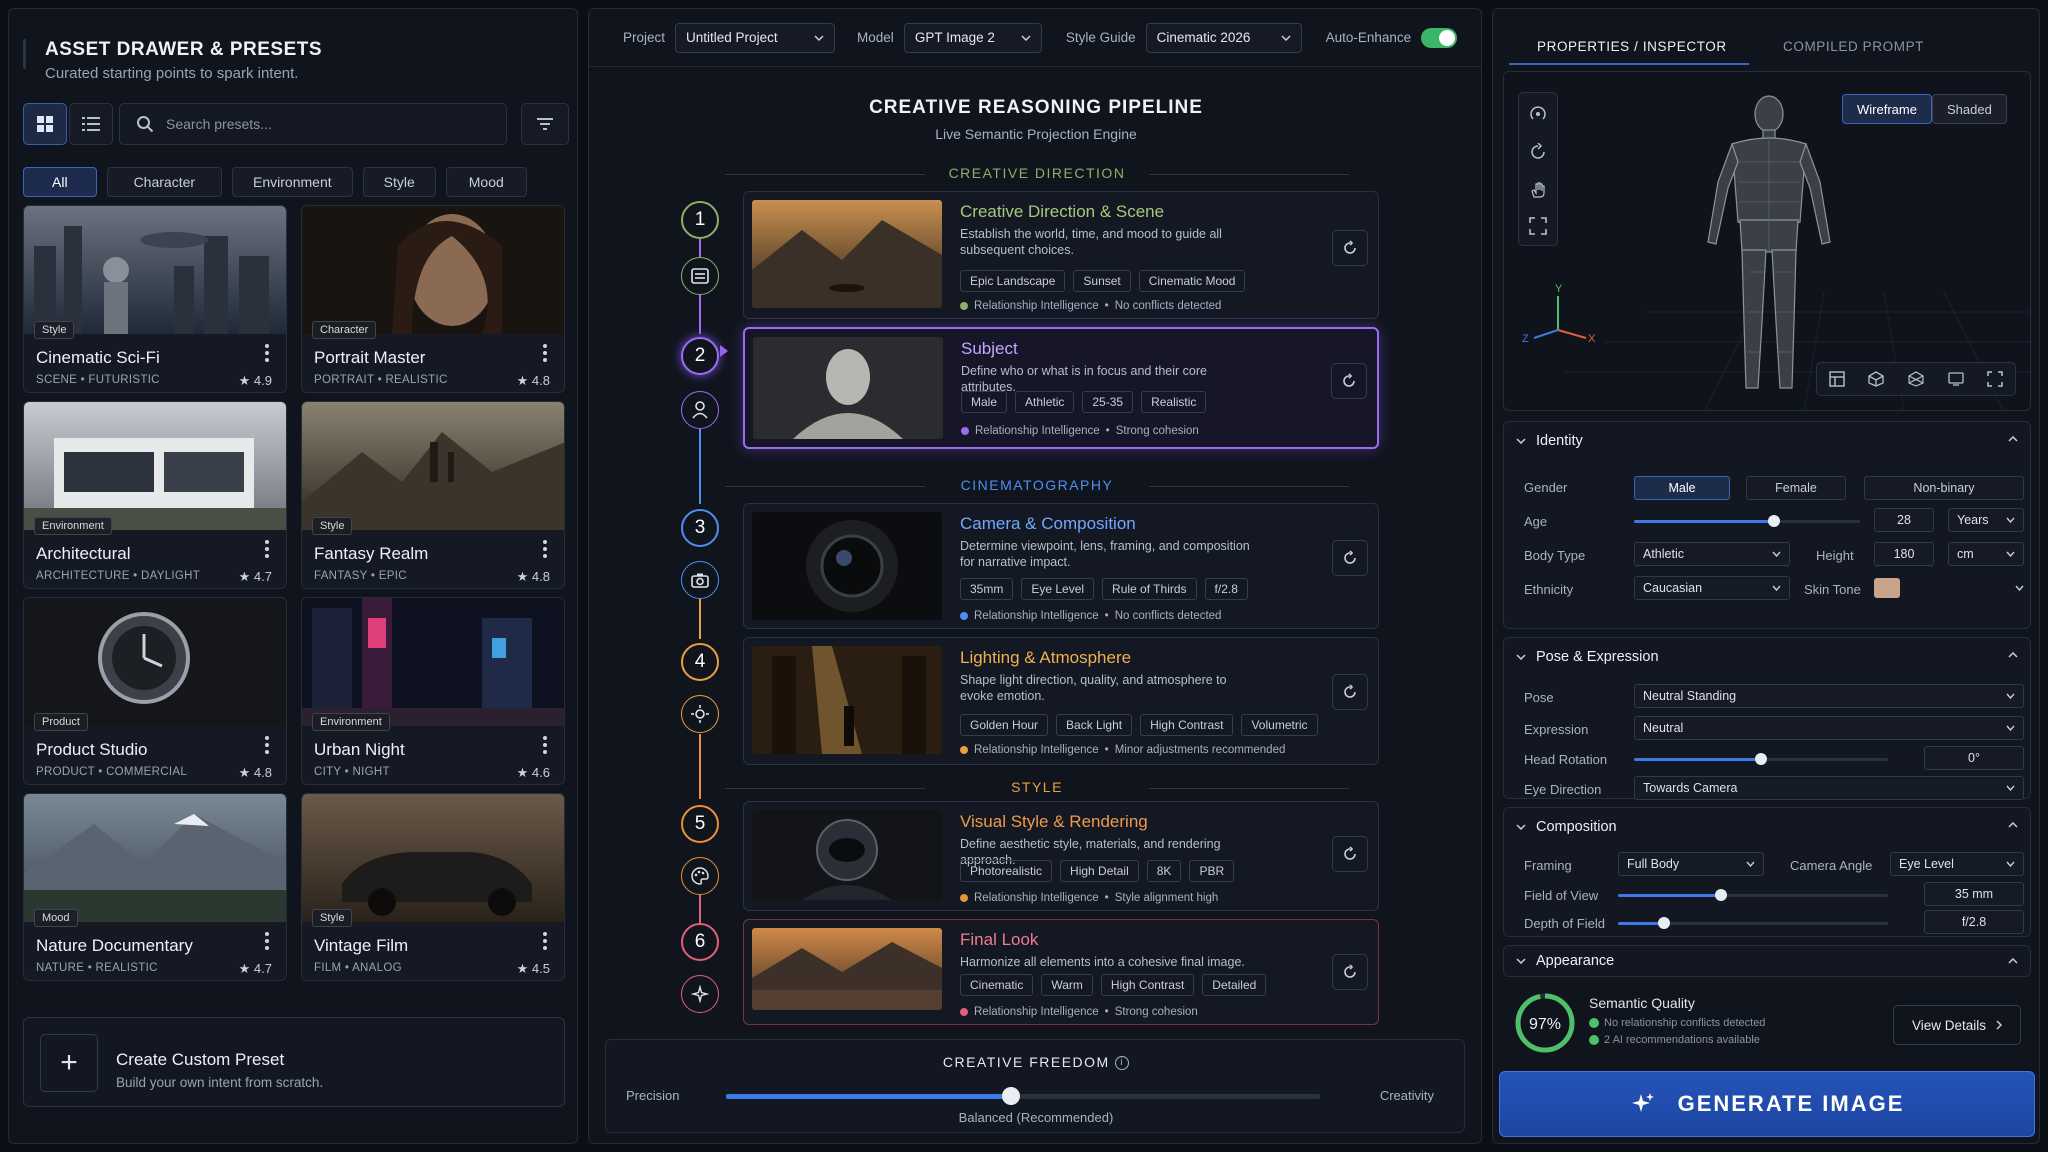 This screenshot has height=1152, width=2048. What do you see at coordinates (1949, 588) in the screenshot?
I see `skin-tone-picker` at bounding box center [1949, 588].